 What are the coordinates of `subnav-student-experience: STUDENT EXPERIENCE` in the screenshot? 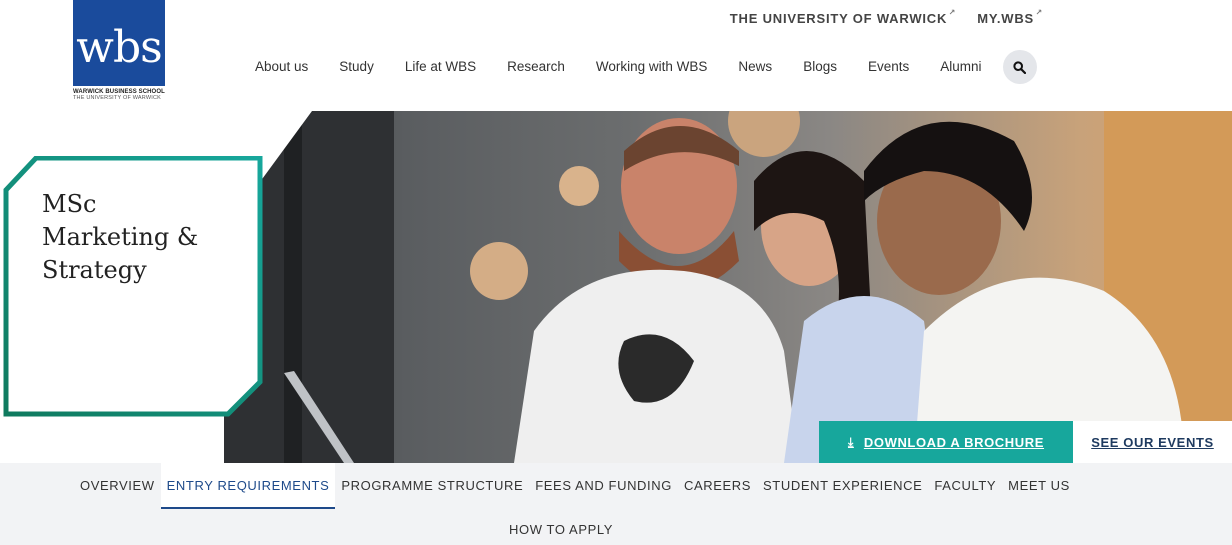 It's located at (842, 486).